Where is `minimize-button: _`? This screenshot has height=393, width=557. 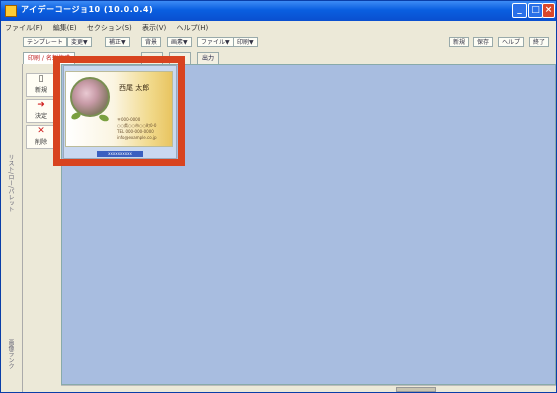 minimize-button: _ is located at coordinates (519, 10).